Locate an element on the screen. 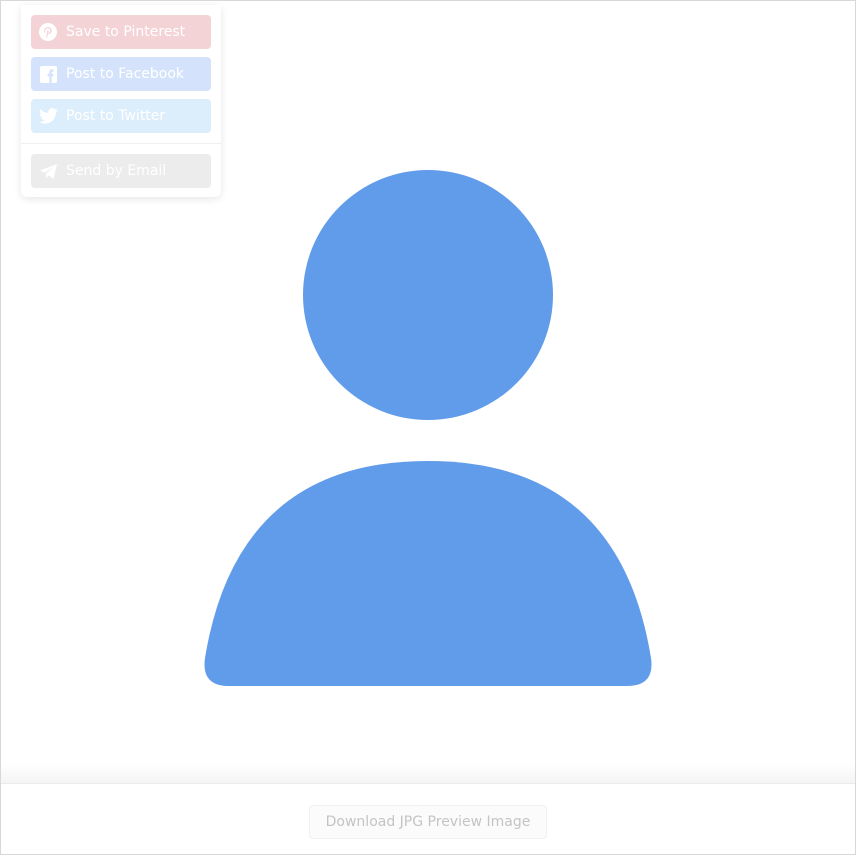  twitter-icon is located at coordinates (48, 116).